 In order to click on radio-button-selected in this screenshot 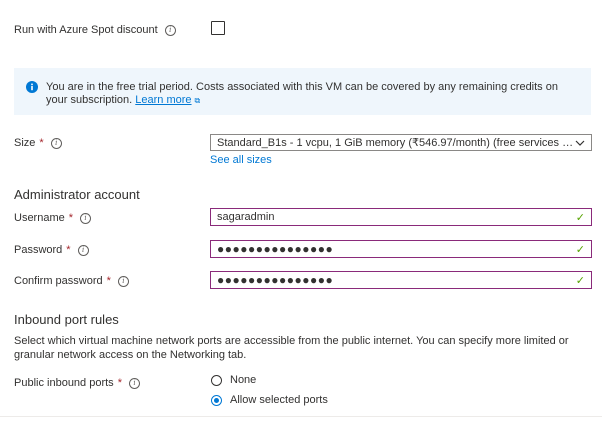, I will do `click(216, 400)`.